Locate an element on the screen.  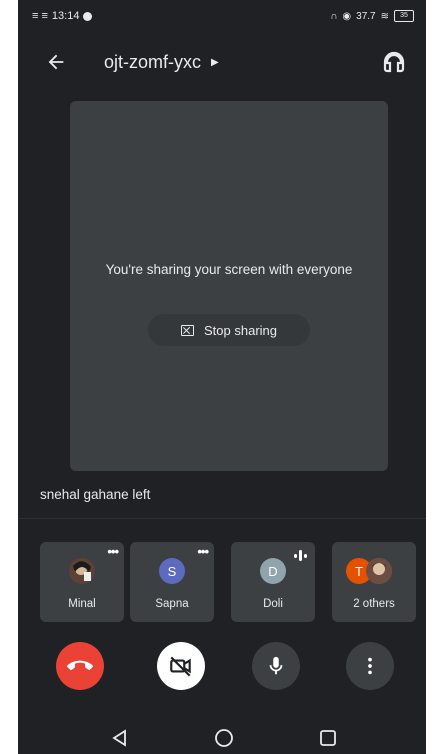
divider is located at coordinates (222, 518).